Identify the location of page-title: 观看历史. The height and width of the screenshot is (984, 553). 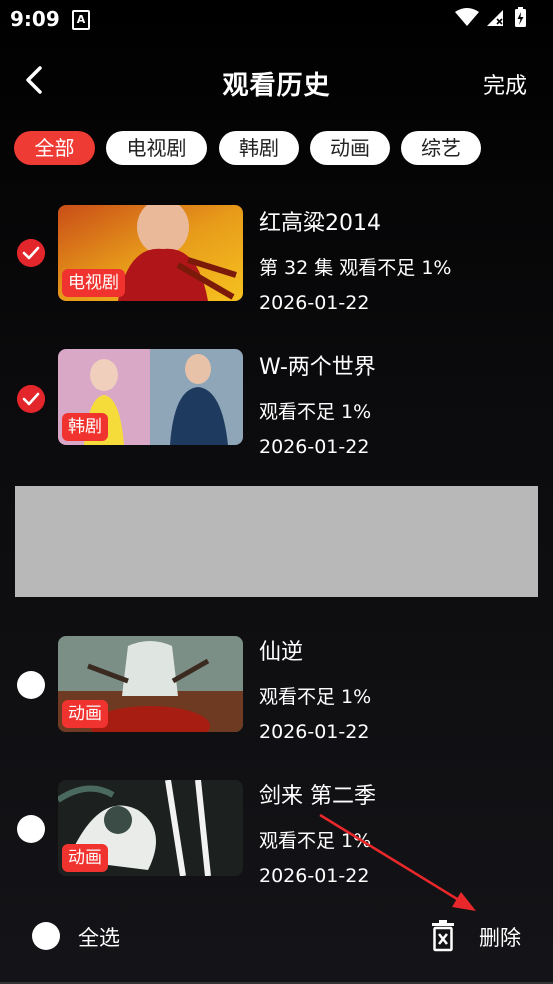
(276, 86).